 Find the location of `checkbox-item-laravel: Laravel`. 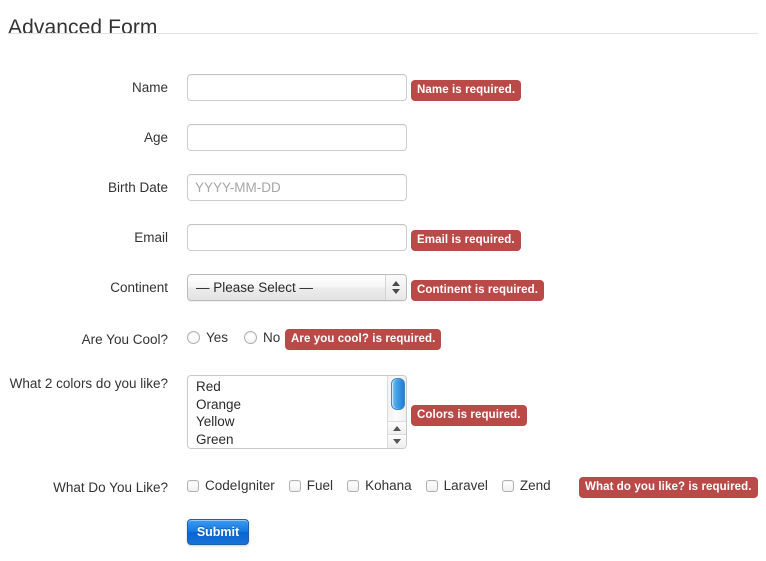

checkbox-item-laravel: Laravel is located at coordinates (456, 485).